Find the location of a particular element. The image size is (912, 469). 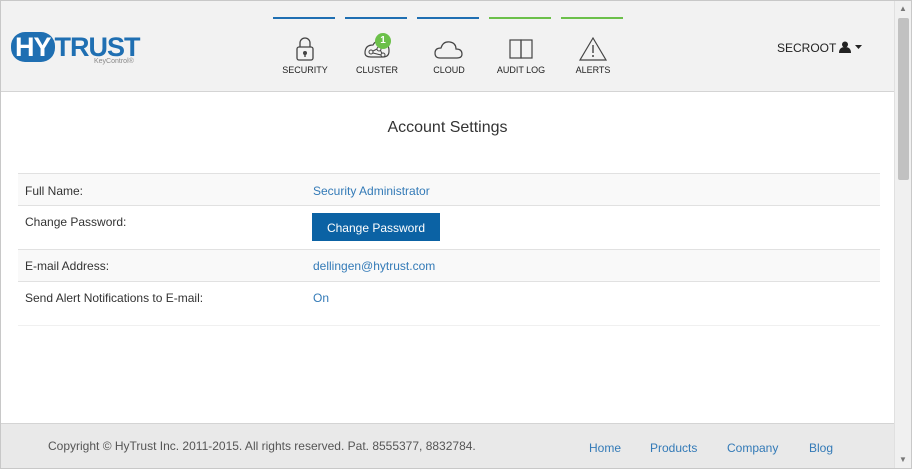

user-name: SECROOT is located at coordinates (807, 48).